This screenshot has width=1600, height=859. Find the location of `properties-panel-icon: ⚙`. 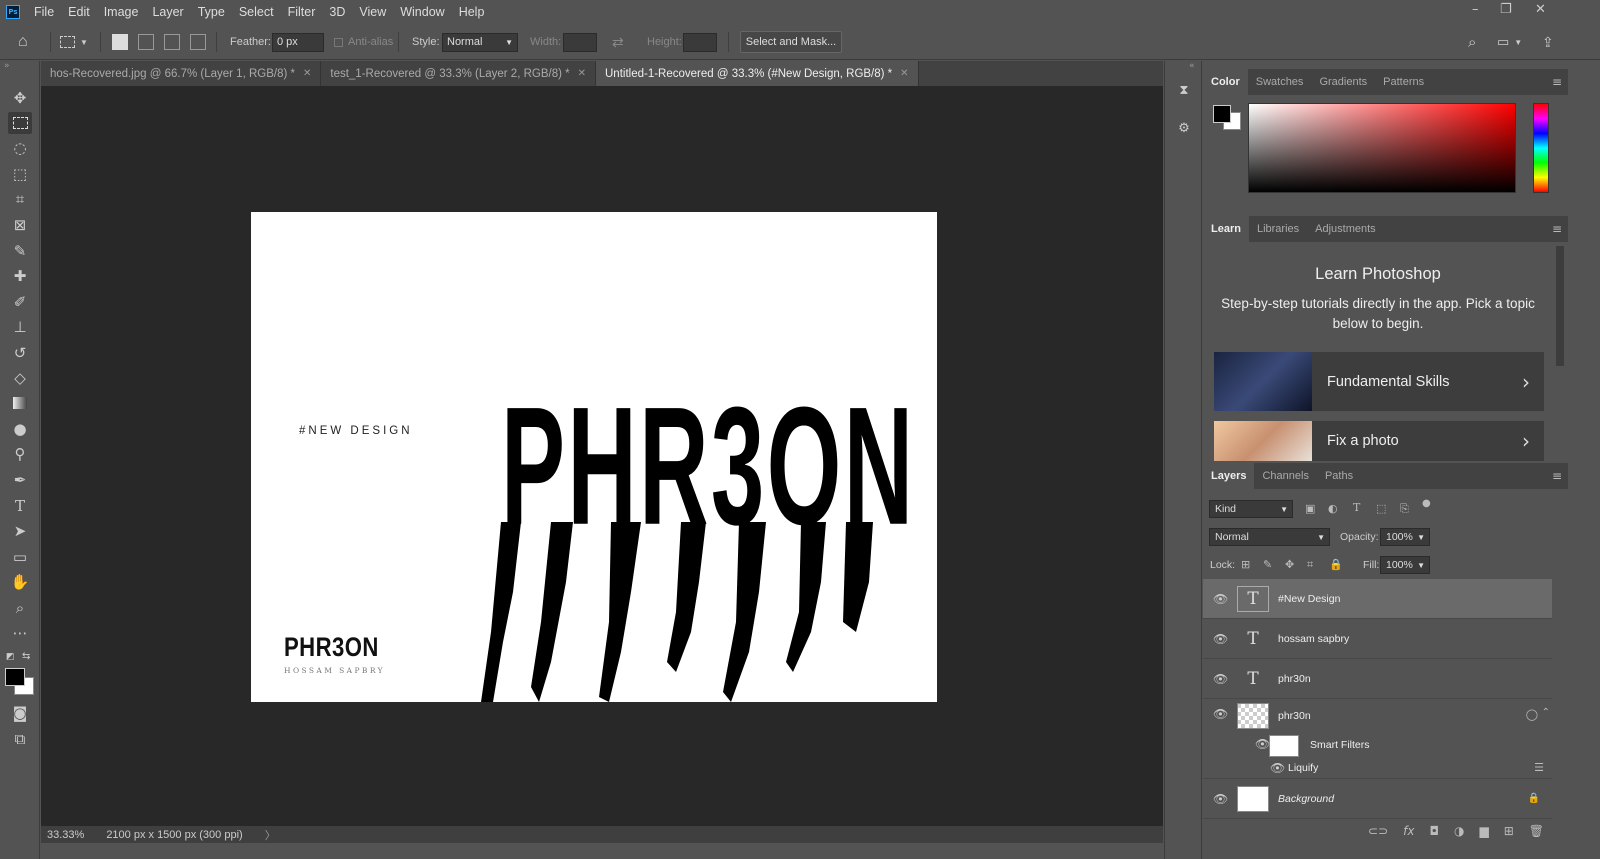

properties-panel-icon: ⚙ is located at coordinates (1184, 128).